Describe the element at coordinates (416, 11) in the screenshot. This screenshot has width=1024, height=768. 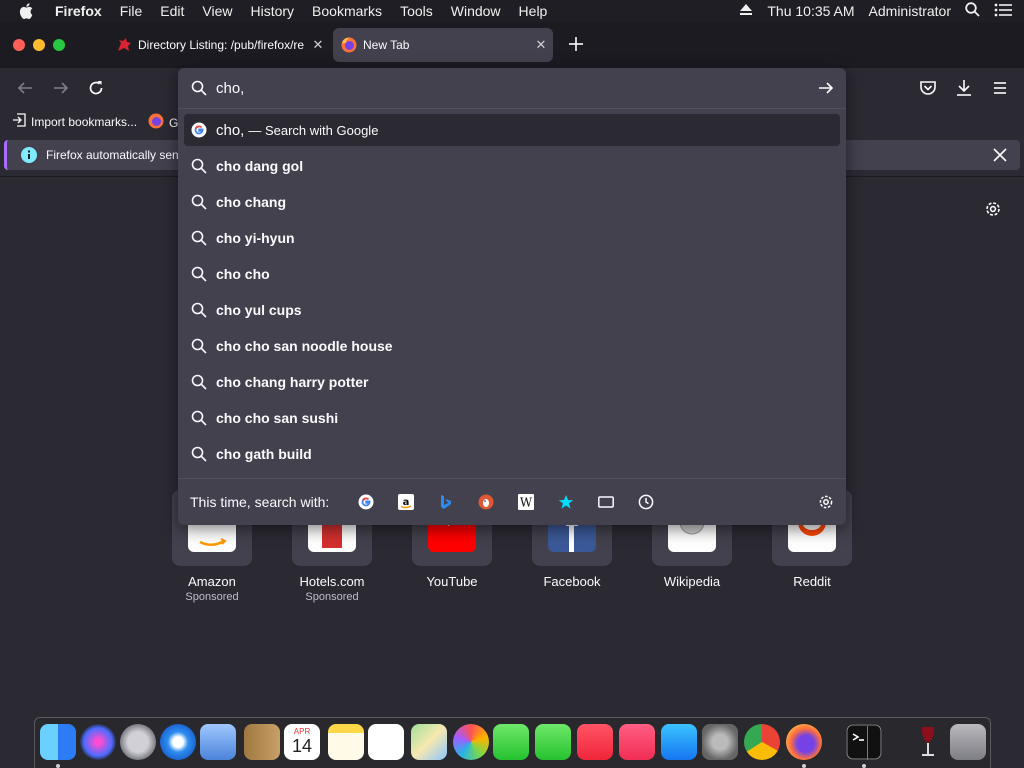
I see `menu-tools: Tools` at that location.